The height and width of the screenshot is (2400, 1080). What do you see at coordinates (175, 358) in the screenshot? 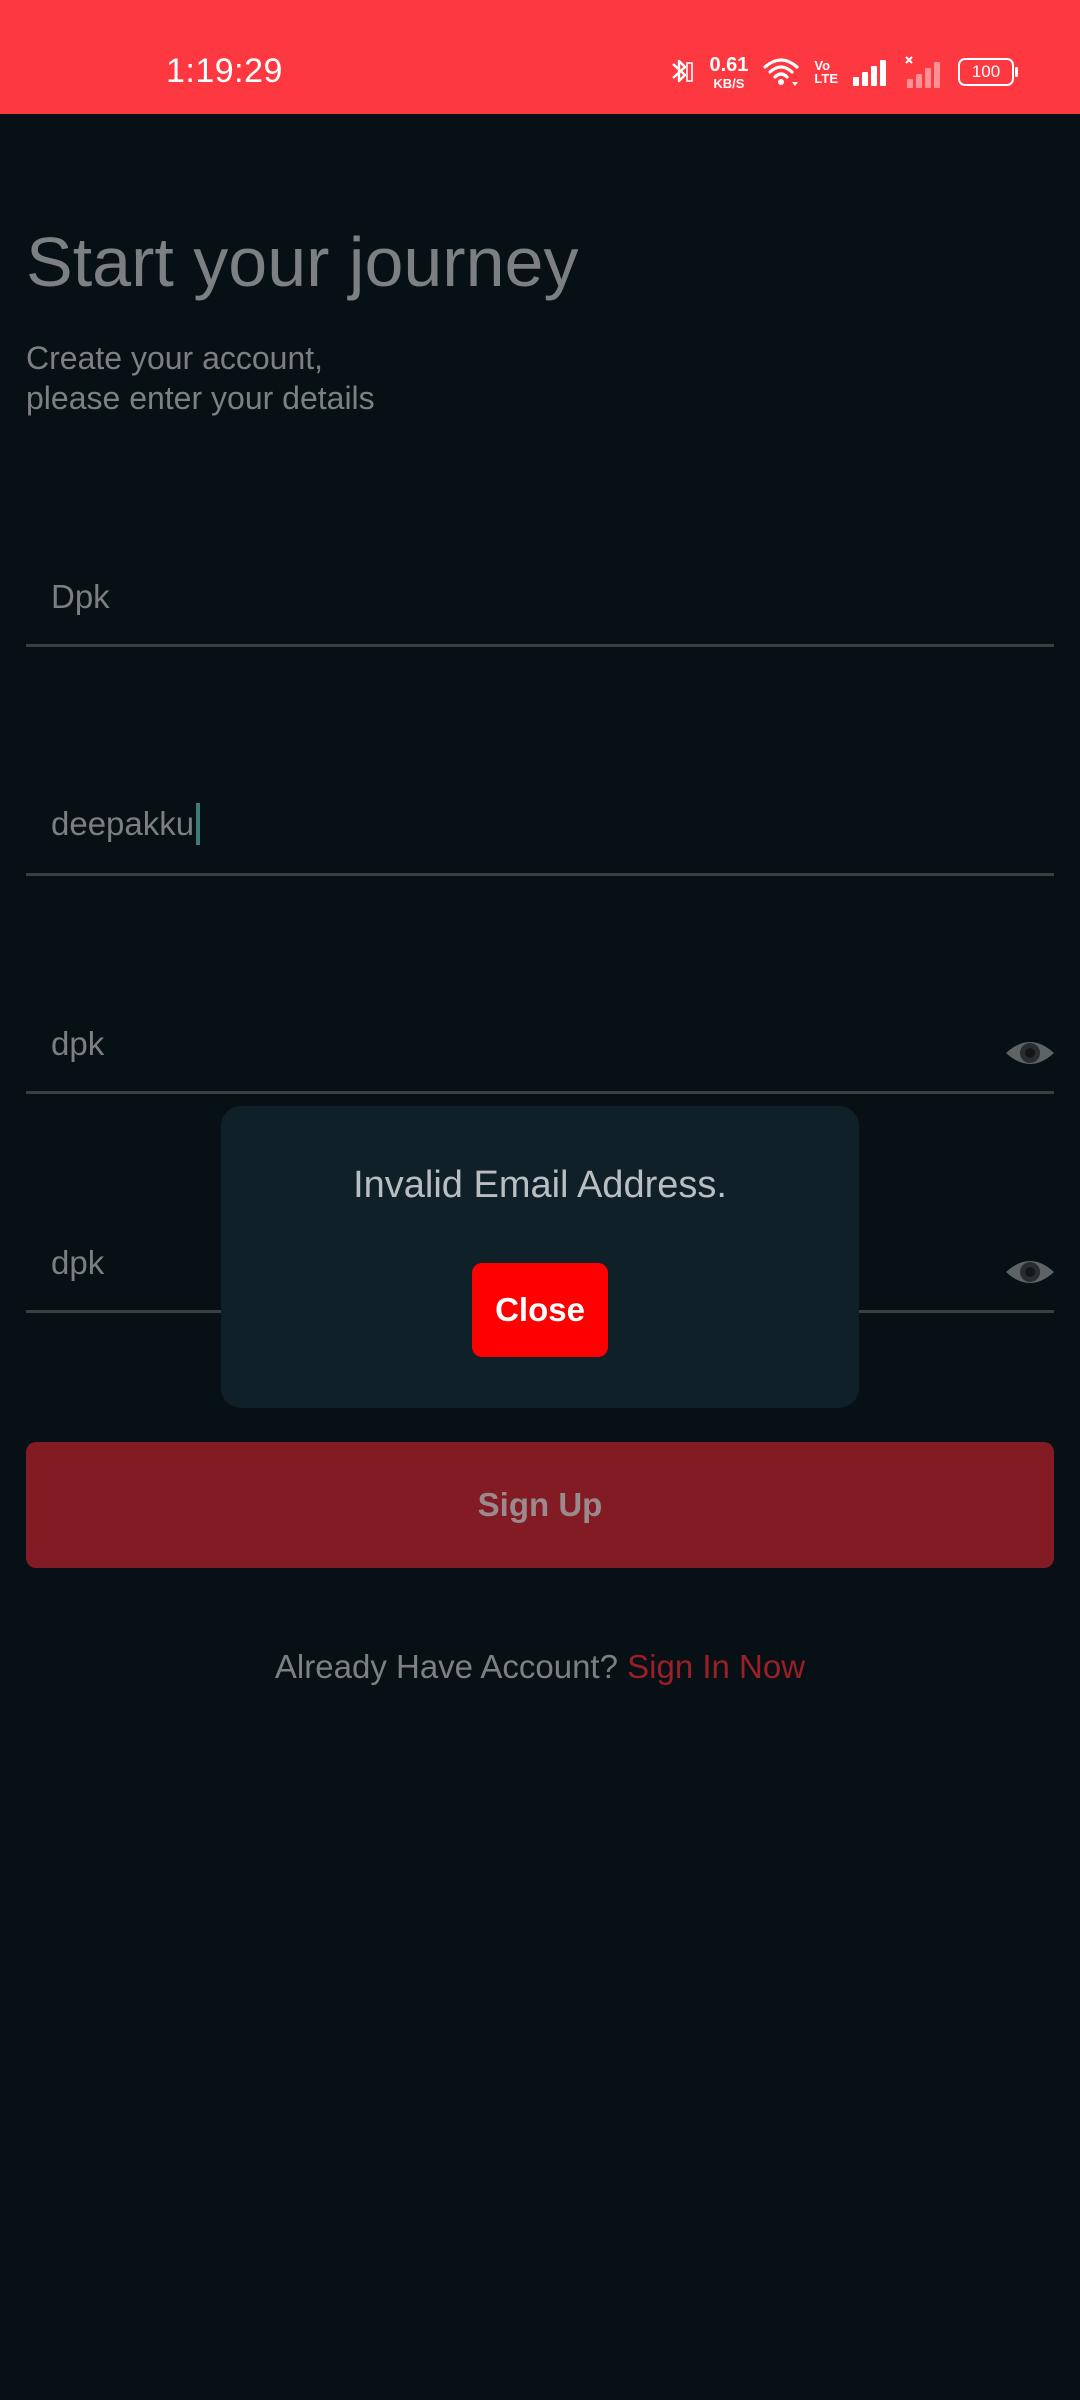
I see `subtitle-line-1: Create your account,` at bounding box center [175, 358].